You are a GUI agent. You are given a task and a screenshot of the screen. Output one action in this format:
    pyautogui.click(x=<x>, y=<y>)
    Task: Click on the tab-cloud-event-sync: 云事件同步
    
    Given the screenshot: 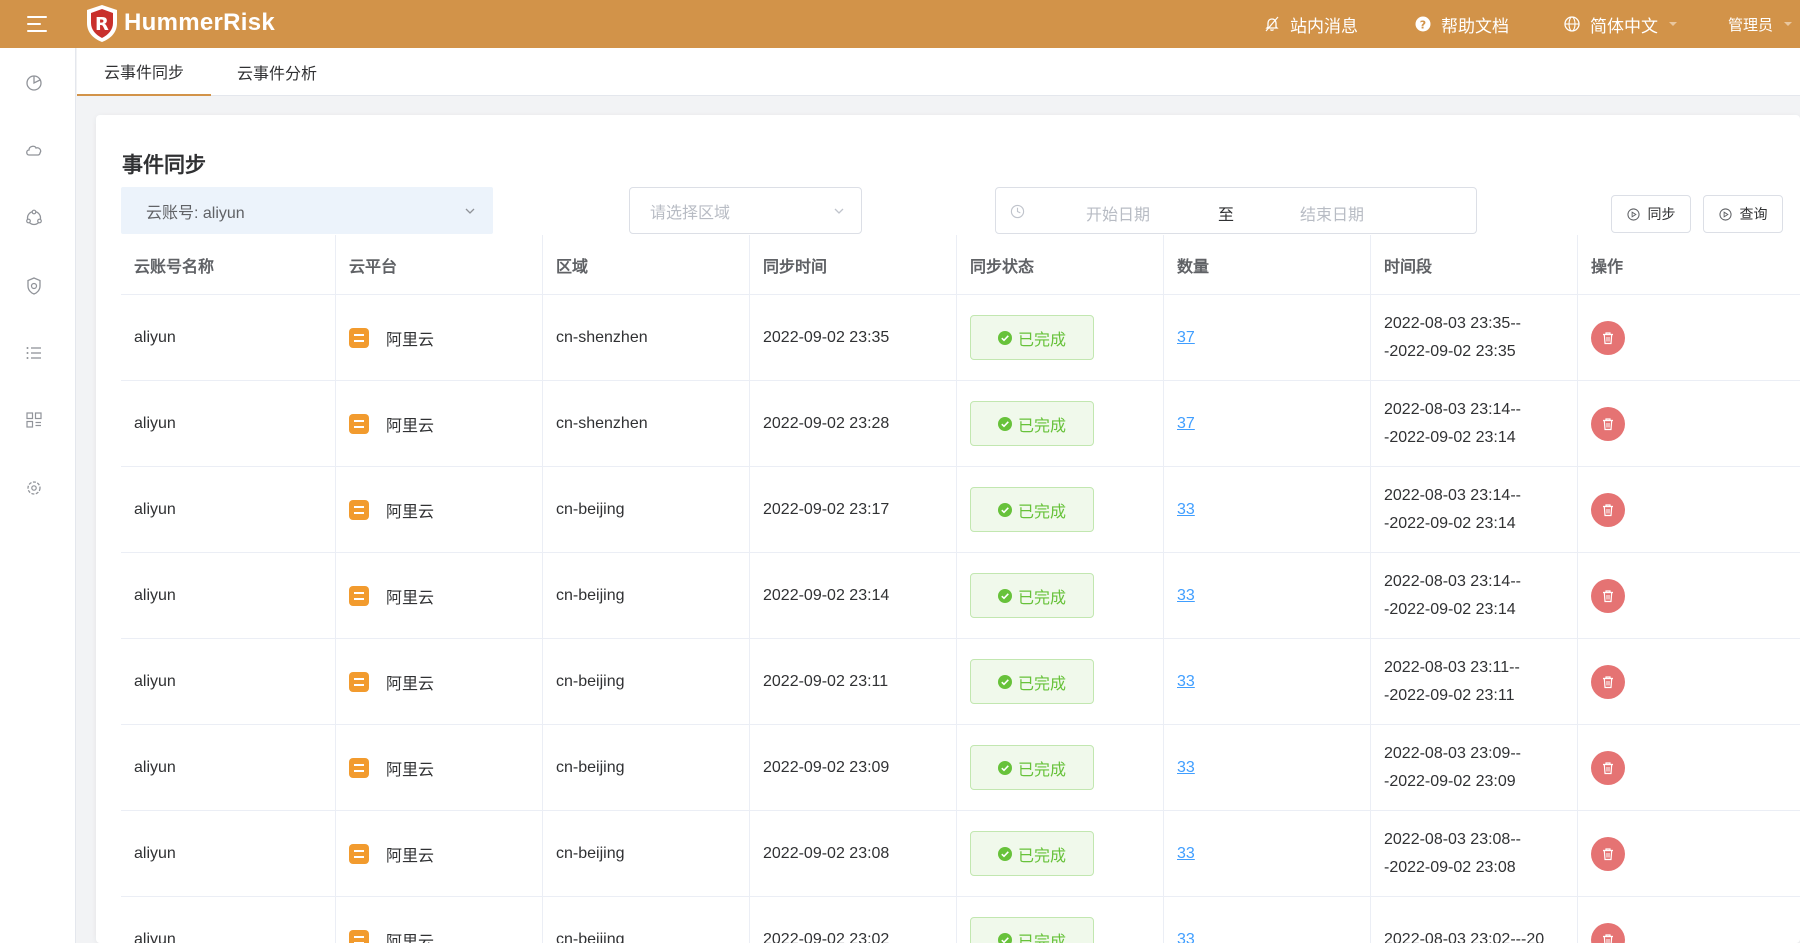 What is the action you would take?
    pyautogui.click(x=144, y=72)
    